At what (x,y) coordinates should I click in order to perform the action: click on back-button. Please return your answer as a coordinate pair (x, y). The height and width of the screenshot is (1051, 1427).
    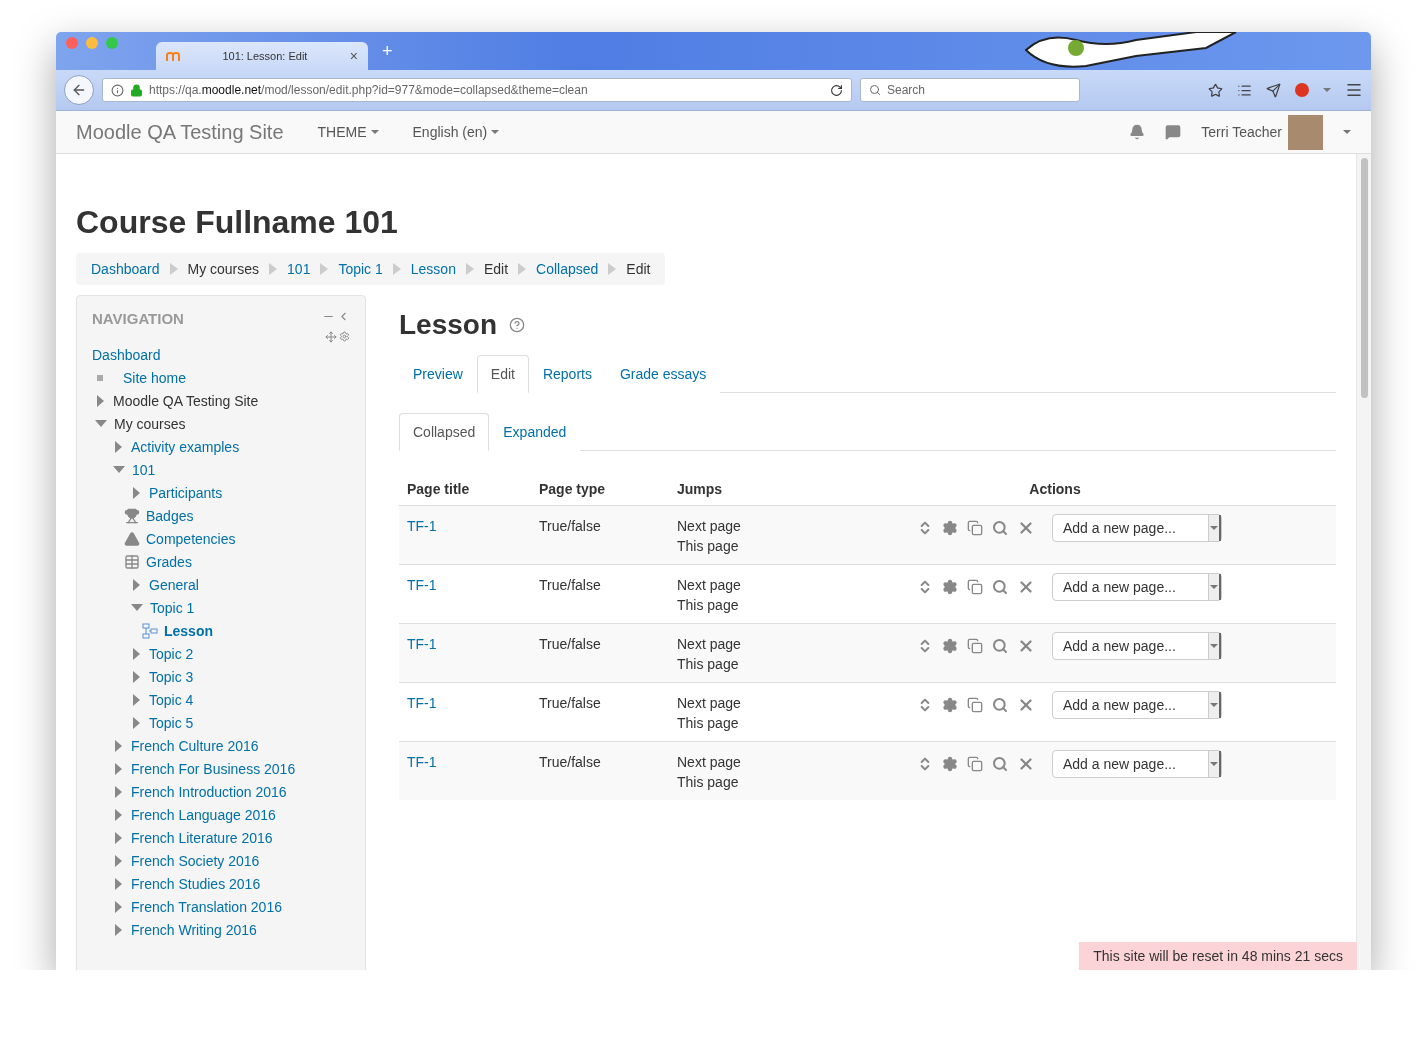
    Looking at the image, I should click on (79, 90).